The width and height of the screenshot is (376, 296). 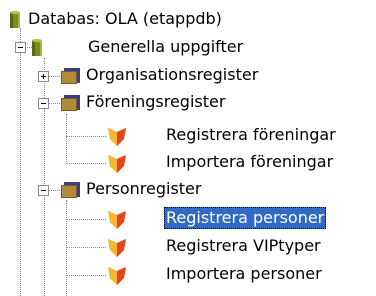 I want to click on tree-node-registrera-personer: Registrera personer, so click(x=241, y=219).